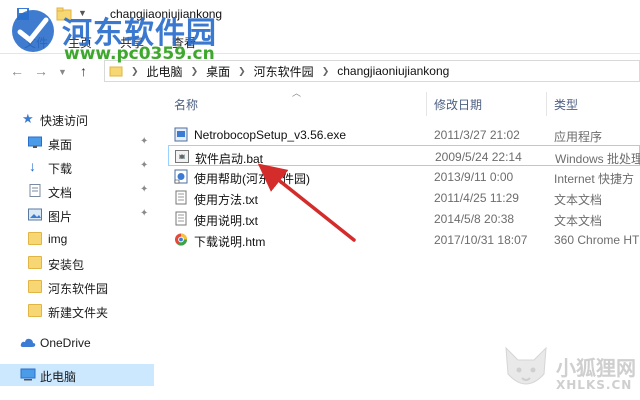  What do you see at coordinates (77, 191) in the screenshot?
I see `nav-item-documents: 文档 ✦` at bounding box center [77, 191].